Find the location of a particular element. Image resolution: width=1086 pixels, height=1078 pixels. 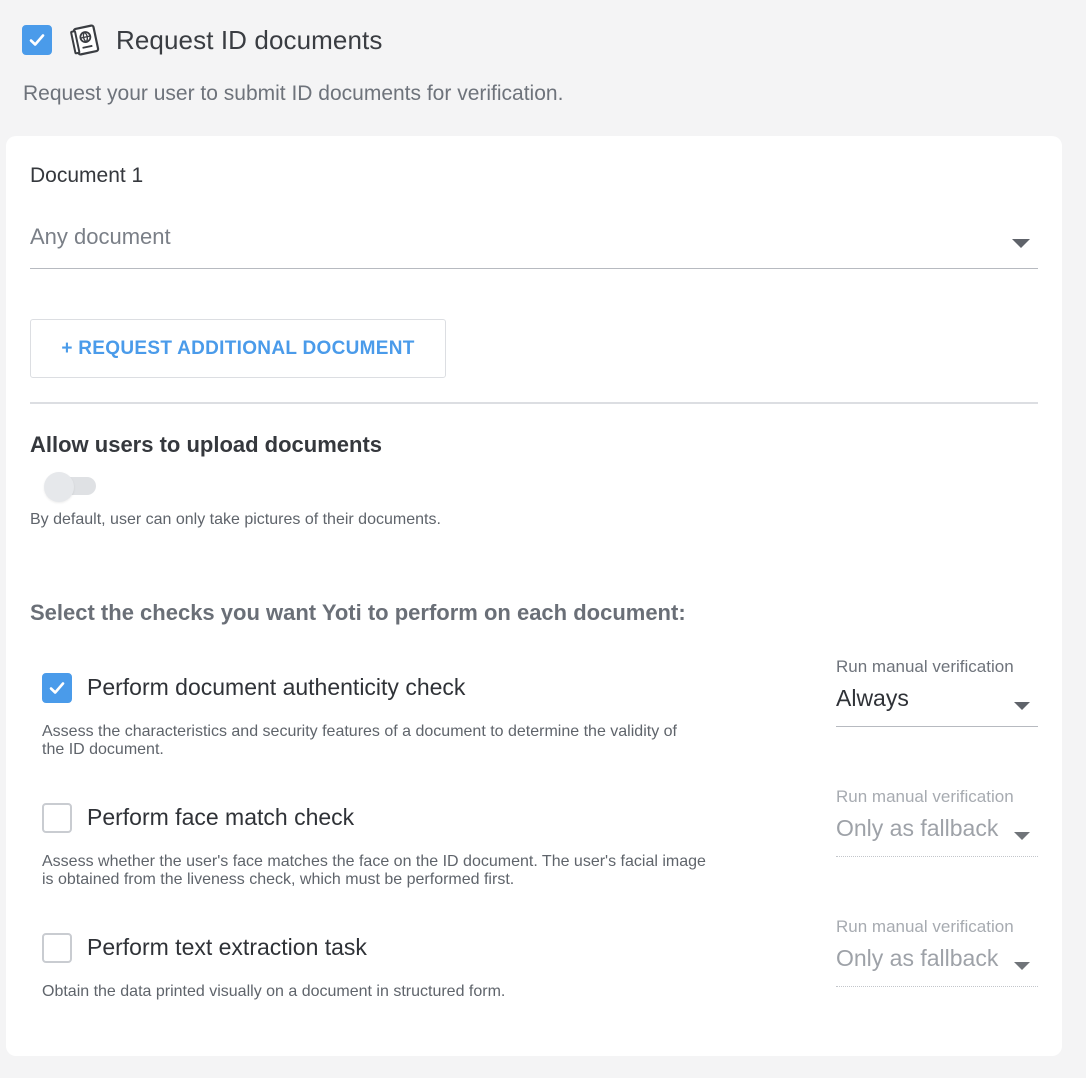

document-type-value: Any document is located at coordinates (100, 236).